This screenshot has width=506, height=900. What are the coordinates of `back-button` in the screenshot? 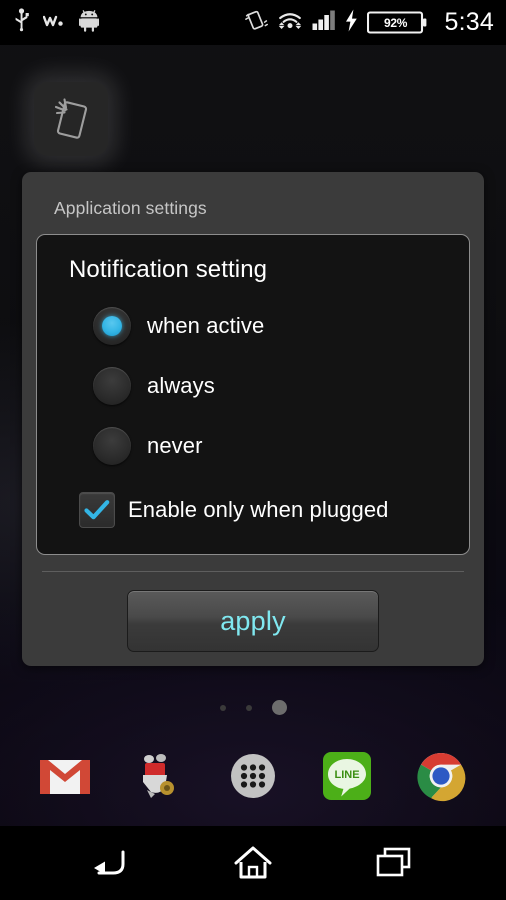 It's located at (111, 863).